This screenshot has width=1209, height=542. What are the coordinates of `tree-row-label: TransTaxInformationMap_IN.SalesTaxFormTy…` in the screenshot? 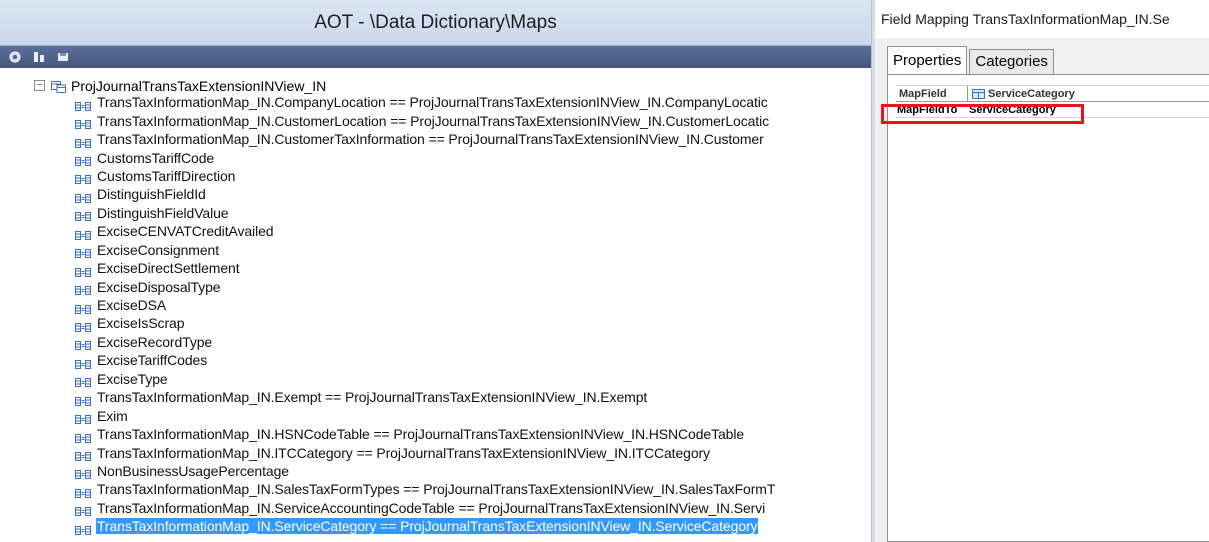 It's located at (436, 489).